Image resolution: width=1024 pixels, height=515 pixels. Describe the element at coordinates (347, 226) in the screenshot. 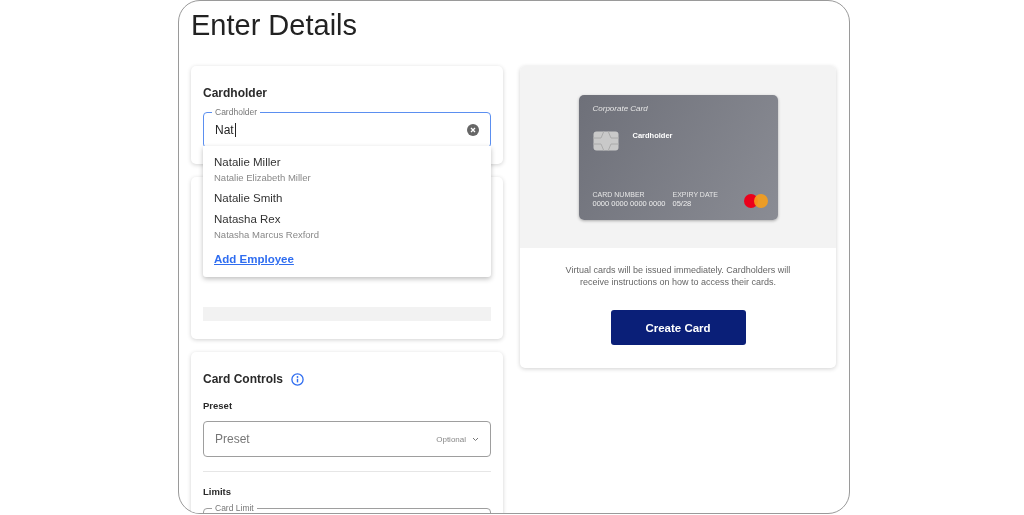

I see `suggestion-item: Natasha Rex Natasha Marcus Rexford` at that location.